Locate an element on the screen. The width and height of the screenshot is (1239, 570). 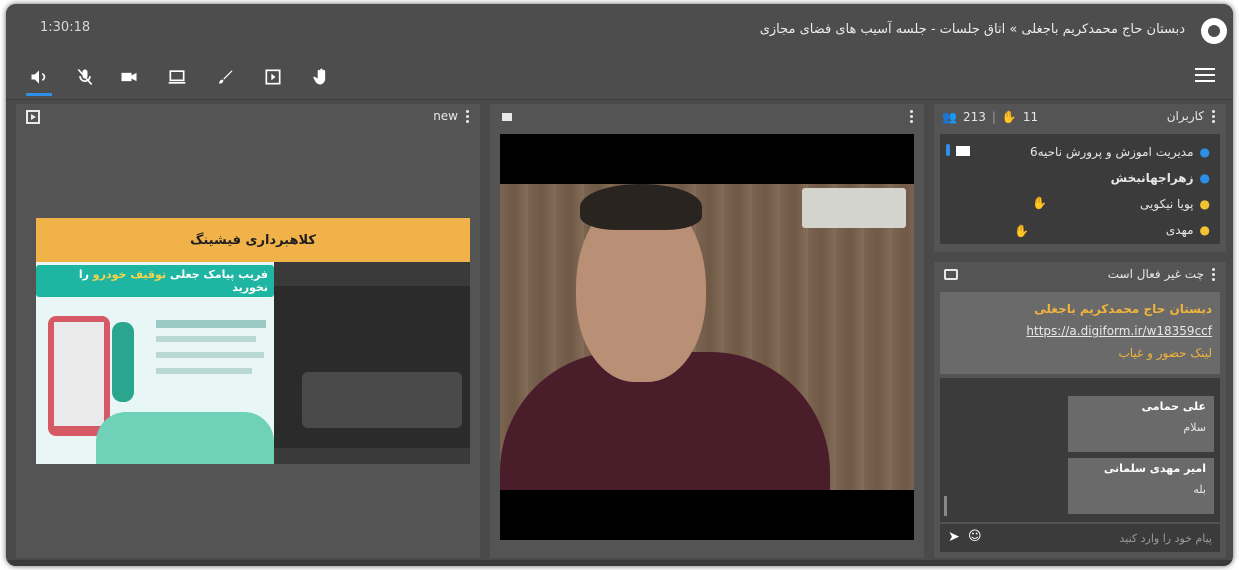
users-count-icon: 👥 is located at coordinates (949, 117).